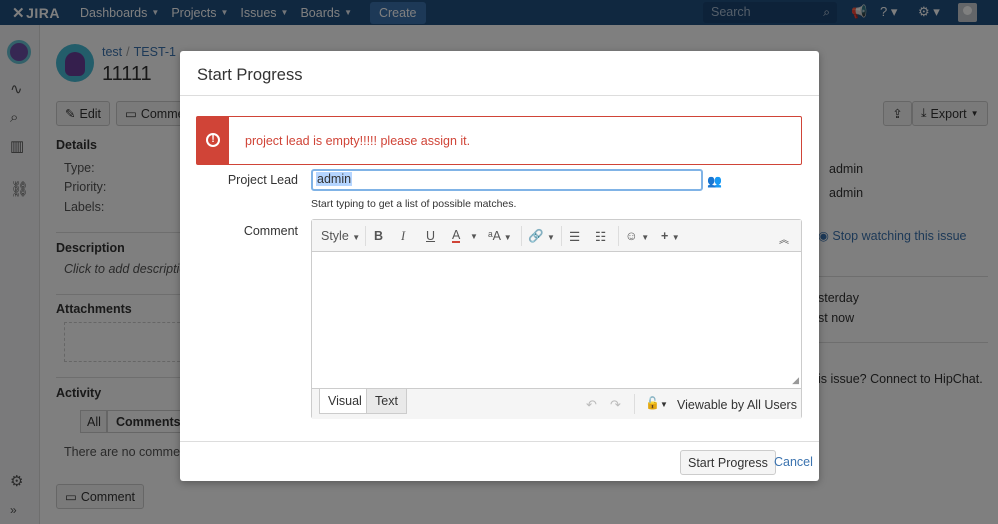  What do you see at coordinates (556, 236) in the screenshot?
I see `editor-toolbar: Style ▼ B I U A ▼ ᵃA ▼ 🔗 ▼ ☰ ☷ ☺ ▼ + ▼ ︽` at bounding box center [556, 236].